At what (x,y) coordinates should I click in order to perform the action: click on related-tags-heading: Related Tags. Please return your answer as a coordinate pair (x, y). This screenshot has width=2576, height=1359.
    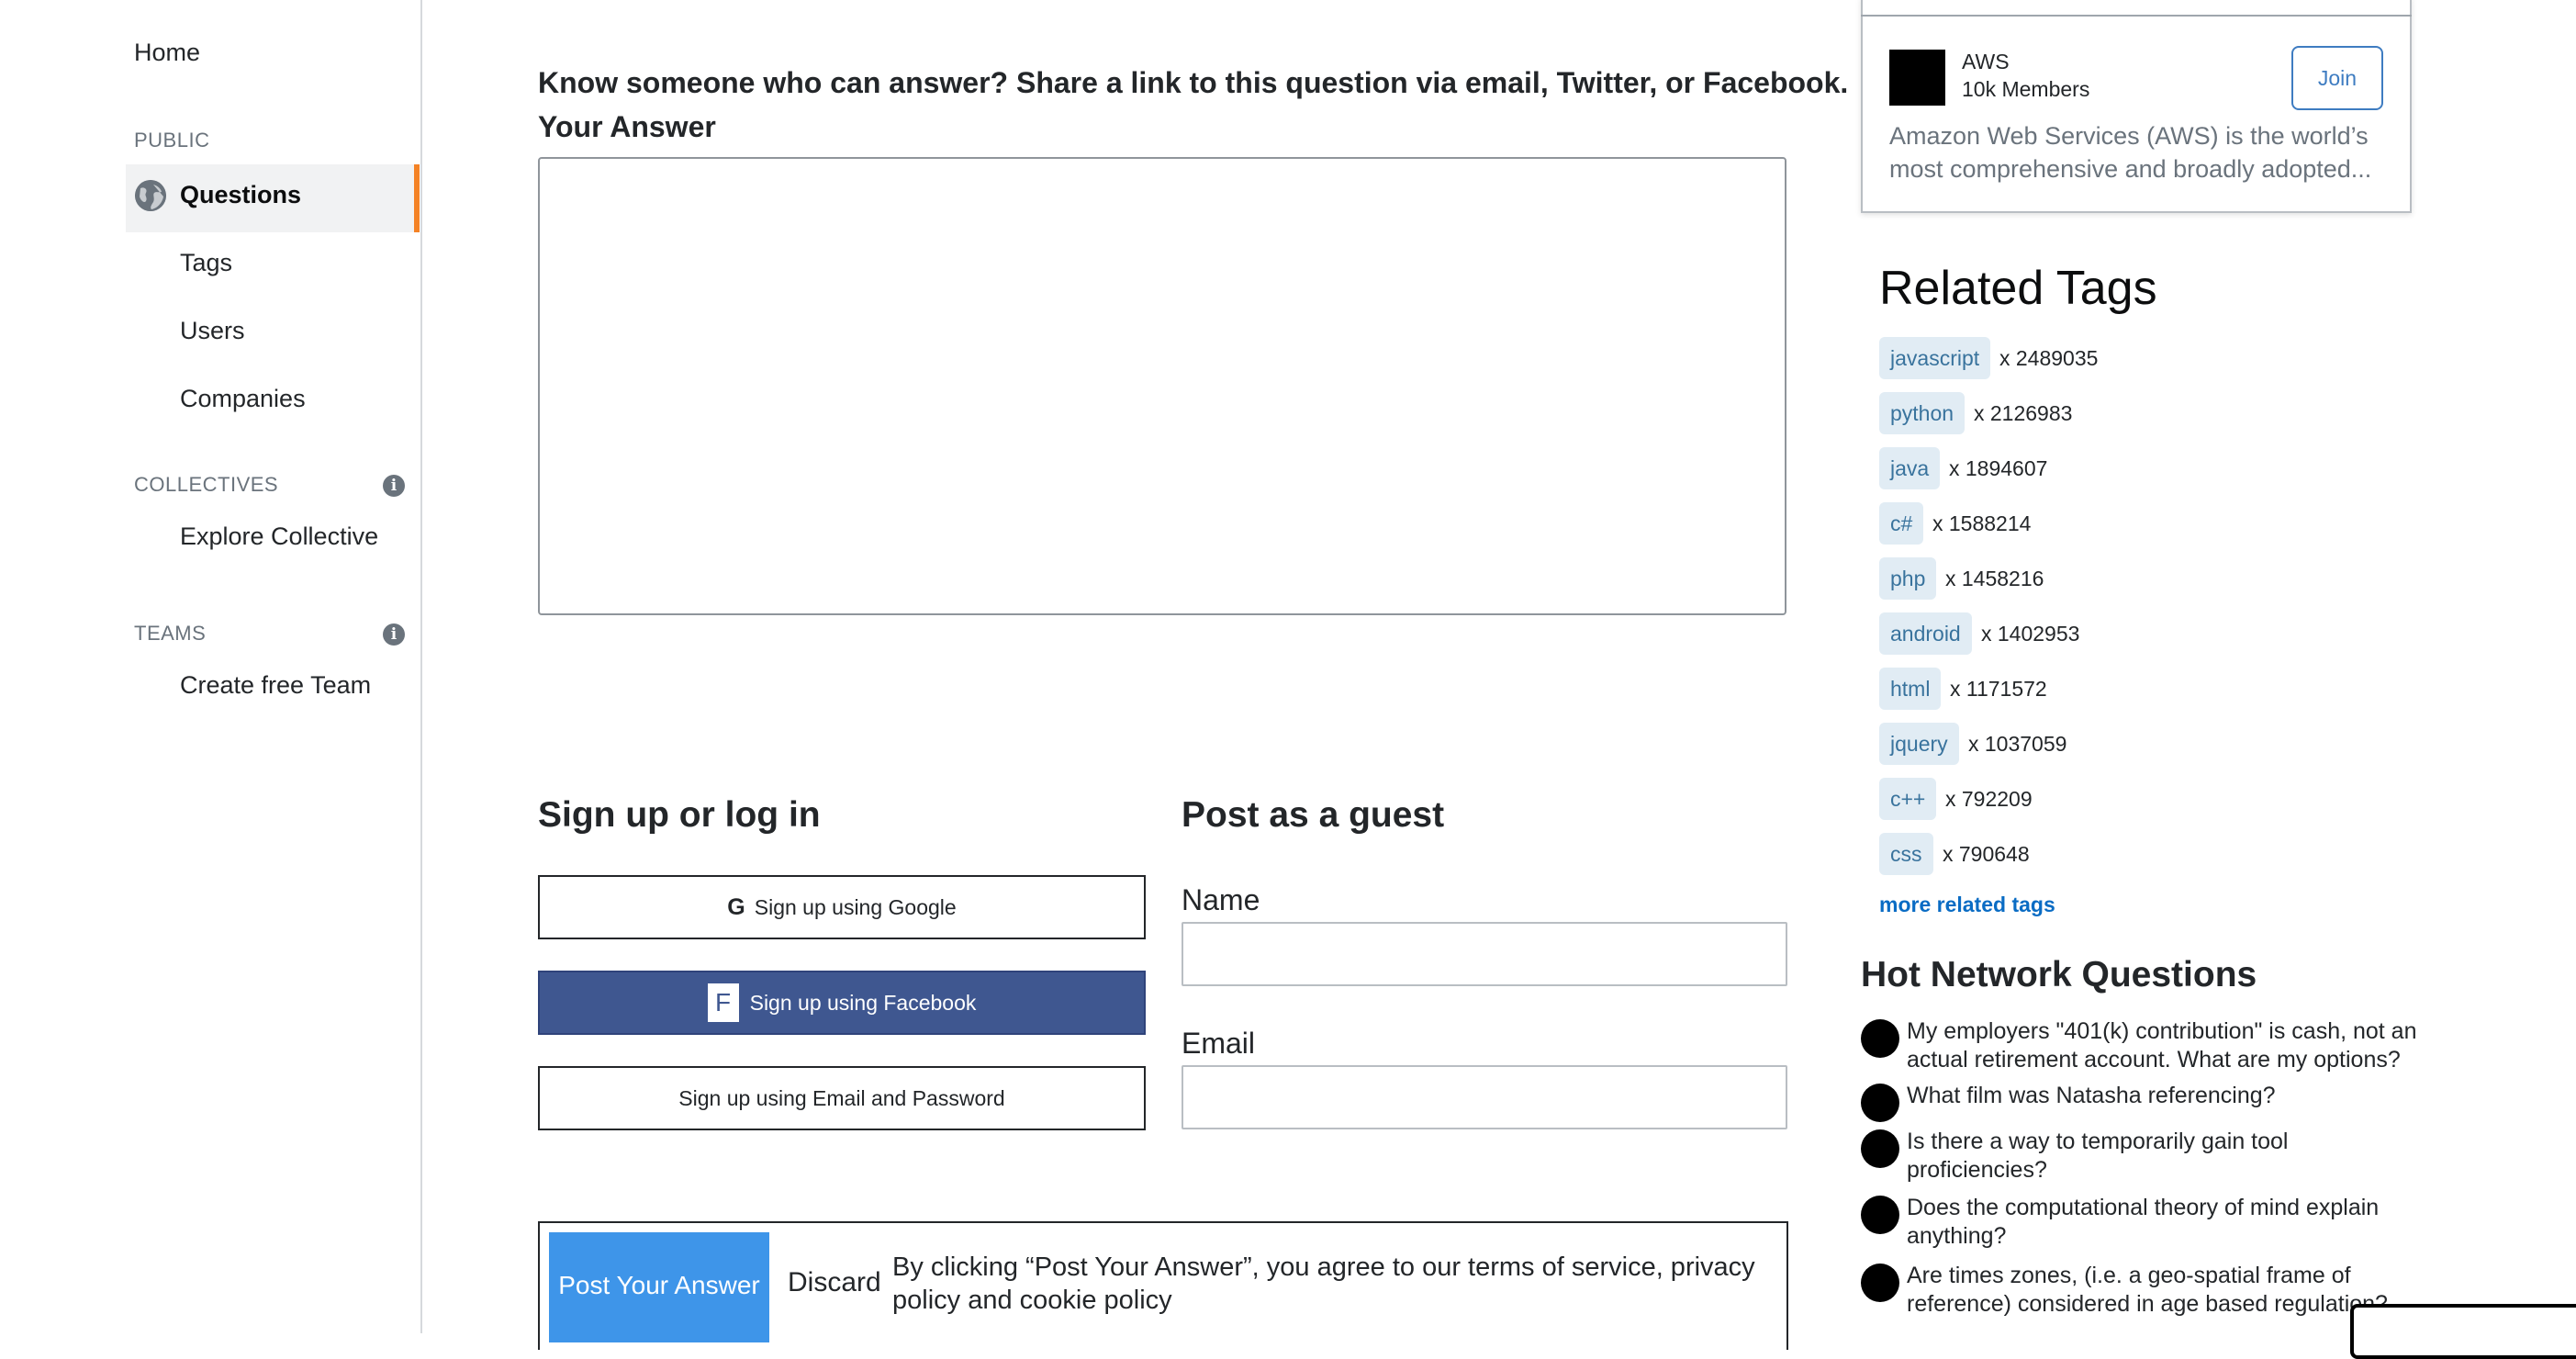
    Looking at the image, I should click on (2018, 288).